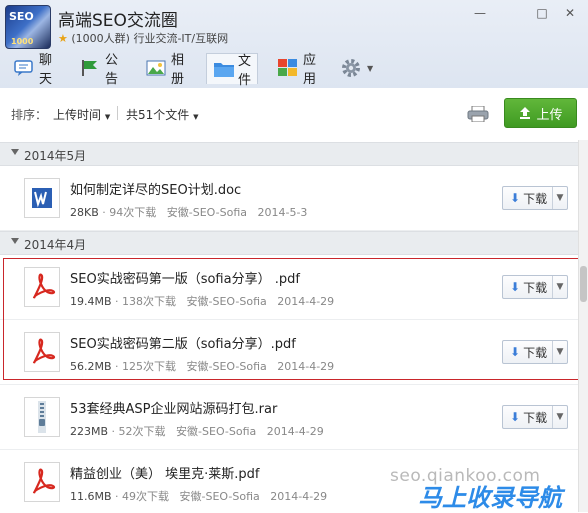  What do you see at coordinates (370, 68) in the screenshot?
I see `chevron-down-icon: ▼` at bounding box center [370, 68].